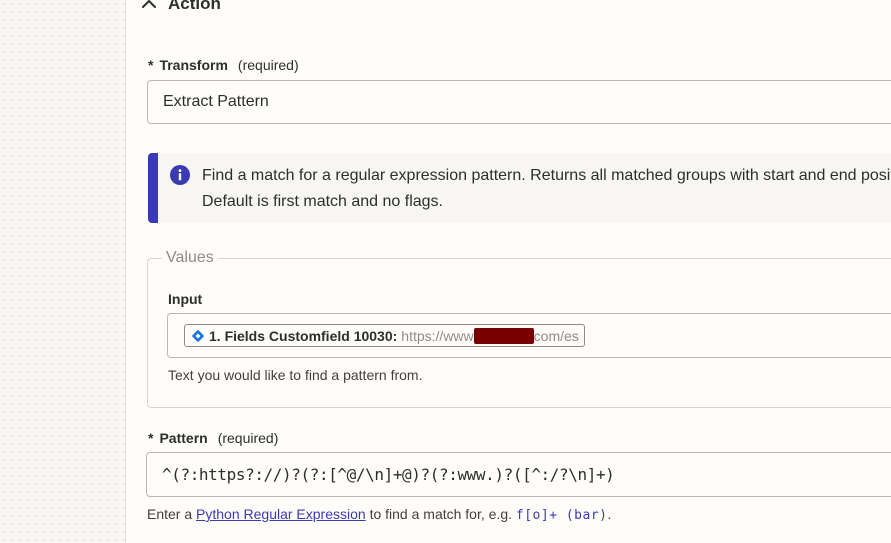 The image size is (891, 543). What do you see at coordinates (180, 175) in the screenshot?
I see `info-icon` at bounding box center [180, 175].